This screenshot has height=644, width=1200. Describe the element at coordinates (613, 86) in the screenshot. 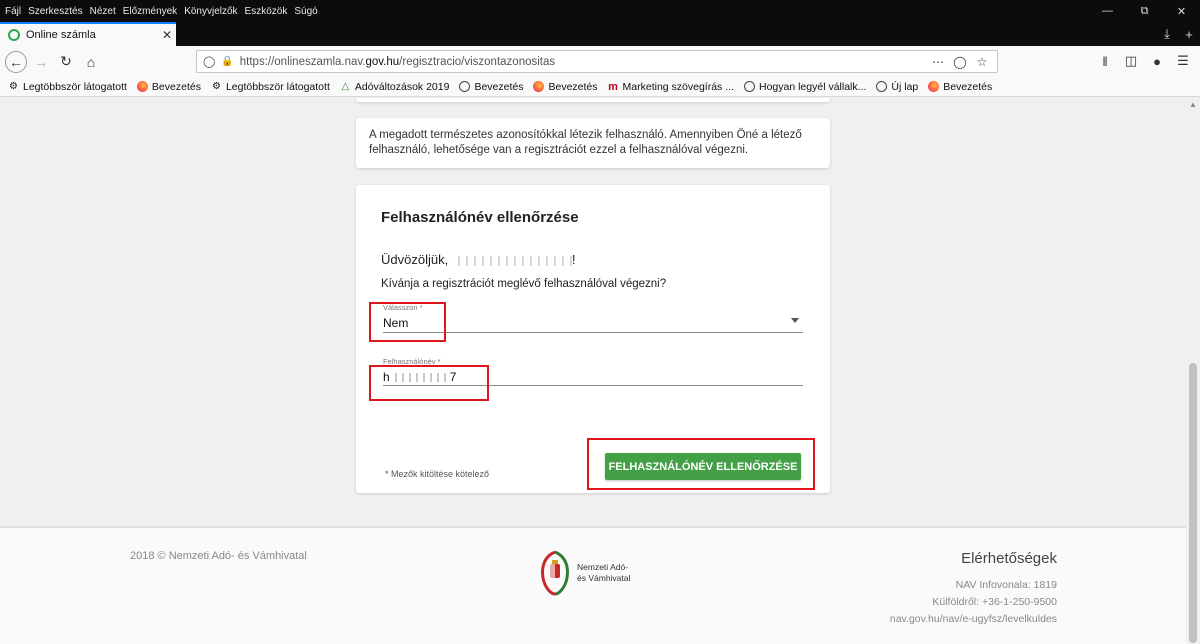

I see `m-icon: m` at that location.